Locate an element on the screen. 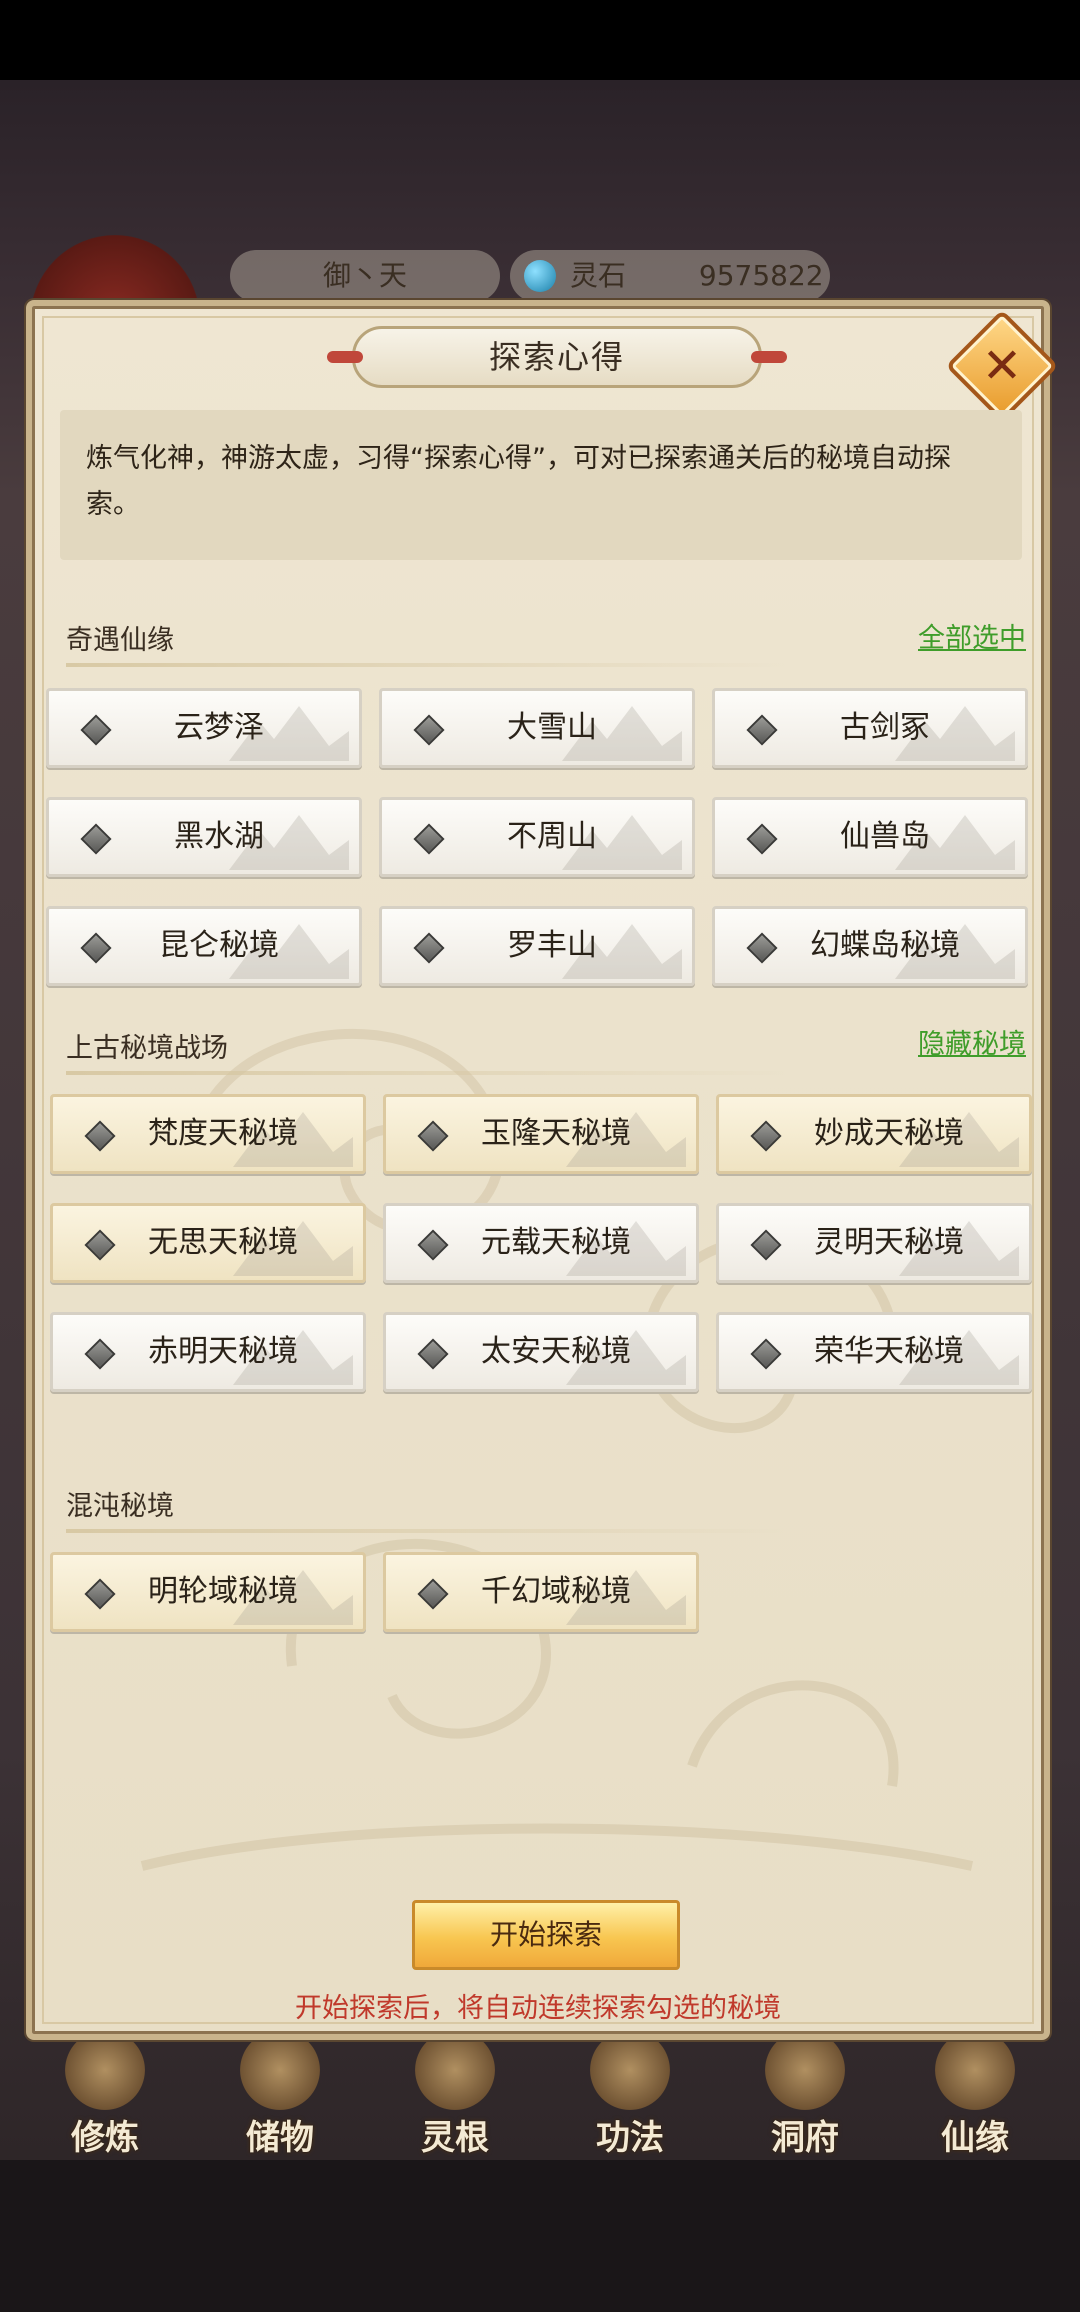  hide-realms-link: 隐藏秘境 is located at coordinates (972, 1041).